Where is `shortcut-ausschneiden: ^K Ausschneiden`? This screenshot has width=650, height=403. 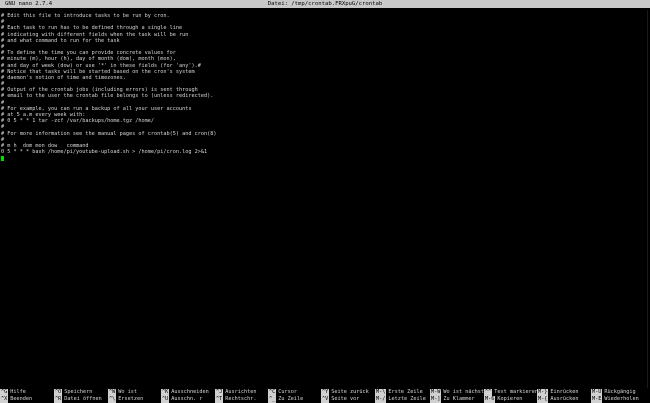
shortcut-ausschneiden: ^K Ausschneiden is located at coordinates (185, 392).